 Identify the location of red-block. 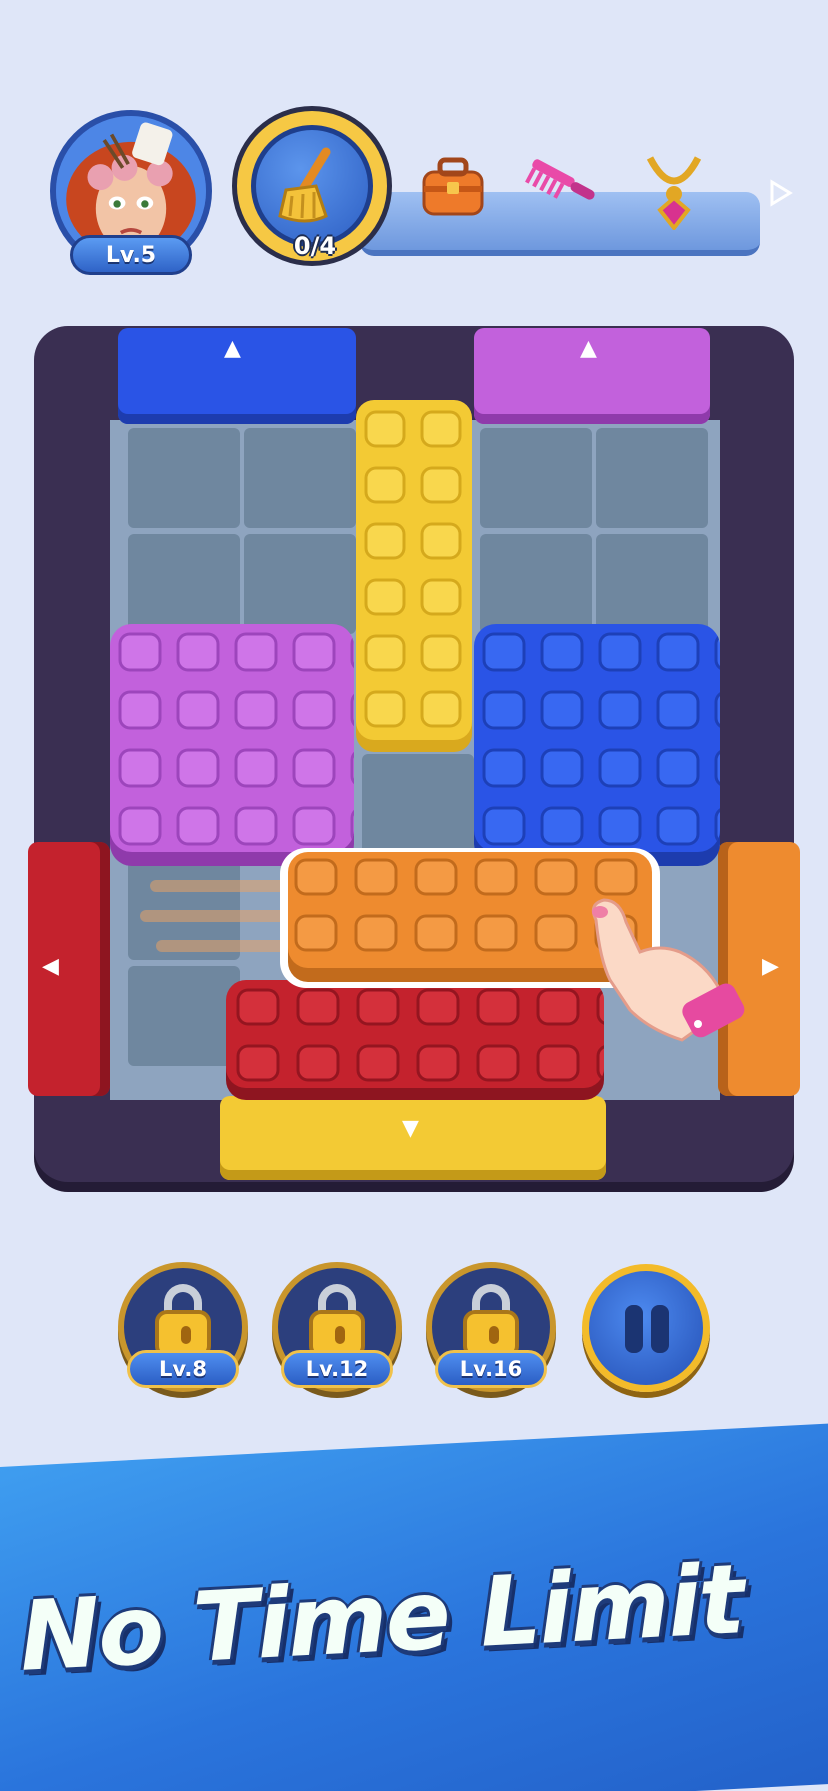
(415, 1040).